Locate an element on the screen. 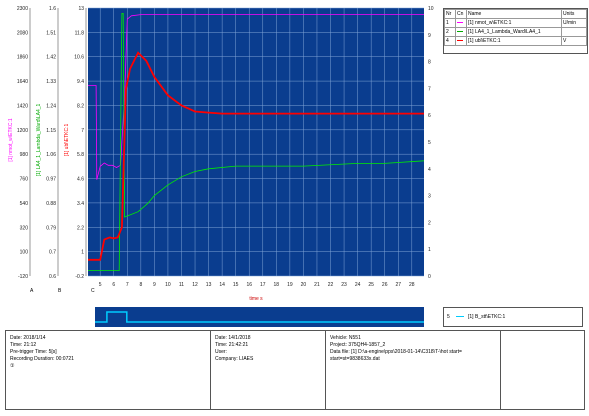 The width and height of the screenshot is (589, 416). x-tick-label: 21 is located at coordinates (317, 285).